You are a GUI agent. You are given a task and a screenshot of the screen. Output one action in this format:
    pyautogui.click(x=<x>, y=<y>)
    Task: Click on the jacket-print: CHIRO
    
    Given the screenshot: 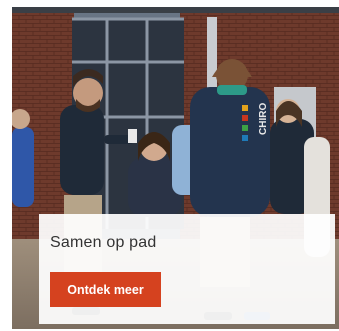 What is the action you would take?
    pyautogui.click(x=263, y=119)
    